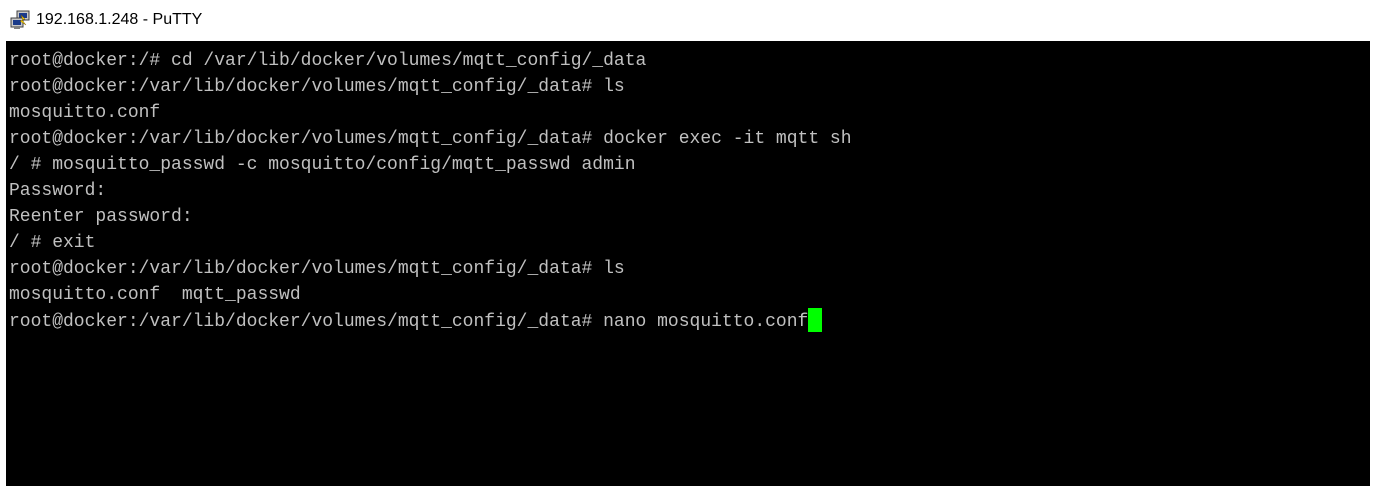 This screenshot has height=486, width=1373. Describe the element at coordinates (119, 19) in the screenshot. I see `window-title: 192.168.1.248 - PuTTY` at that location.